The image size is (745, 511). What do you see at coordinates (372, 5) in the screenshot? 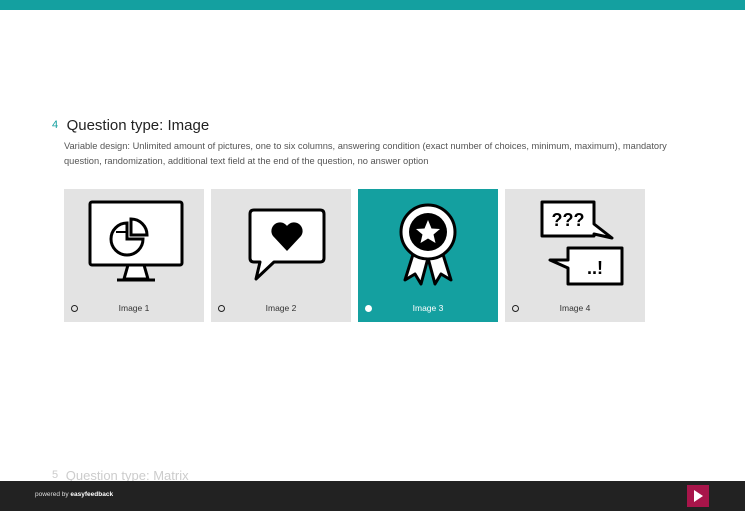
I see `top-accent-bar` at bounding box center [372, 5].